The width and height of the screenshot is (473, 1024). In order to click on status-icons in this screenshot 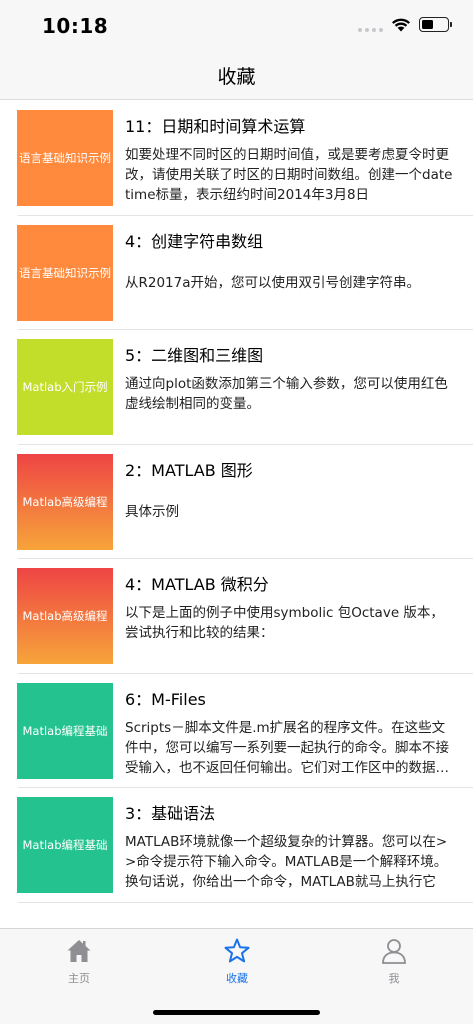, I will do `click(405, 24)`.